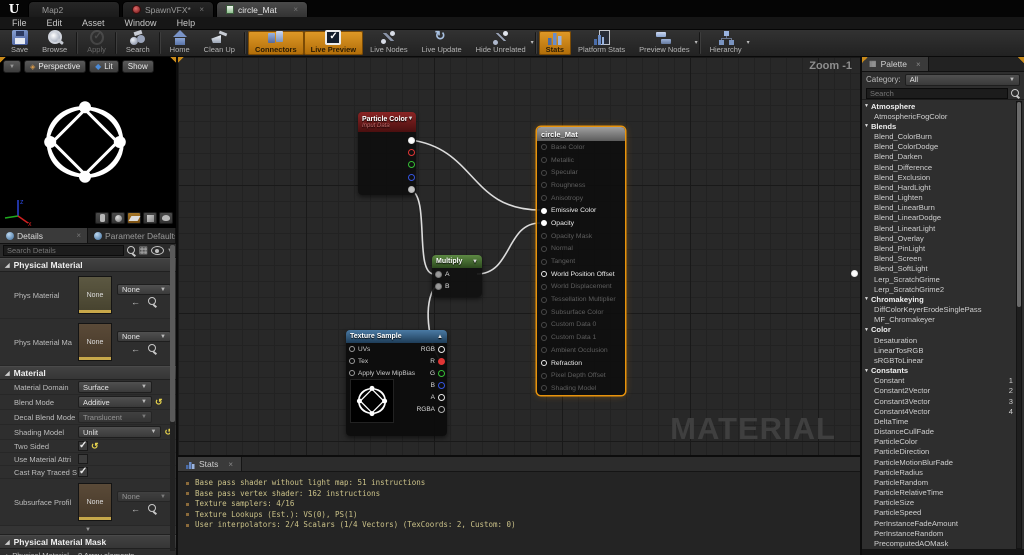  What do you see at coordinates (939, 228) in the screenshot?
I see `palette-item: ▼ Blend_LinearLight` at bounding box center [939, 228].